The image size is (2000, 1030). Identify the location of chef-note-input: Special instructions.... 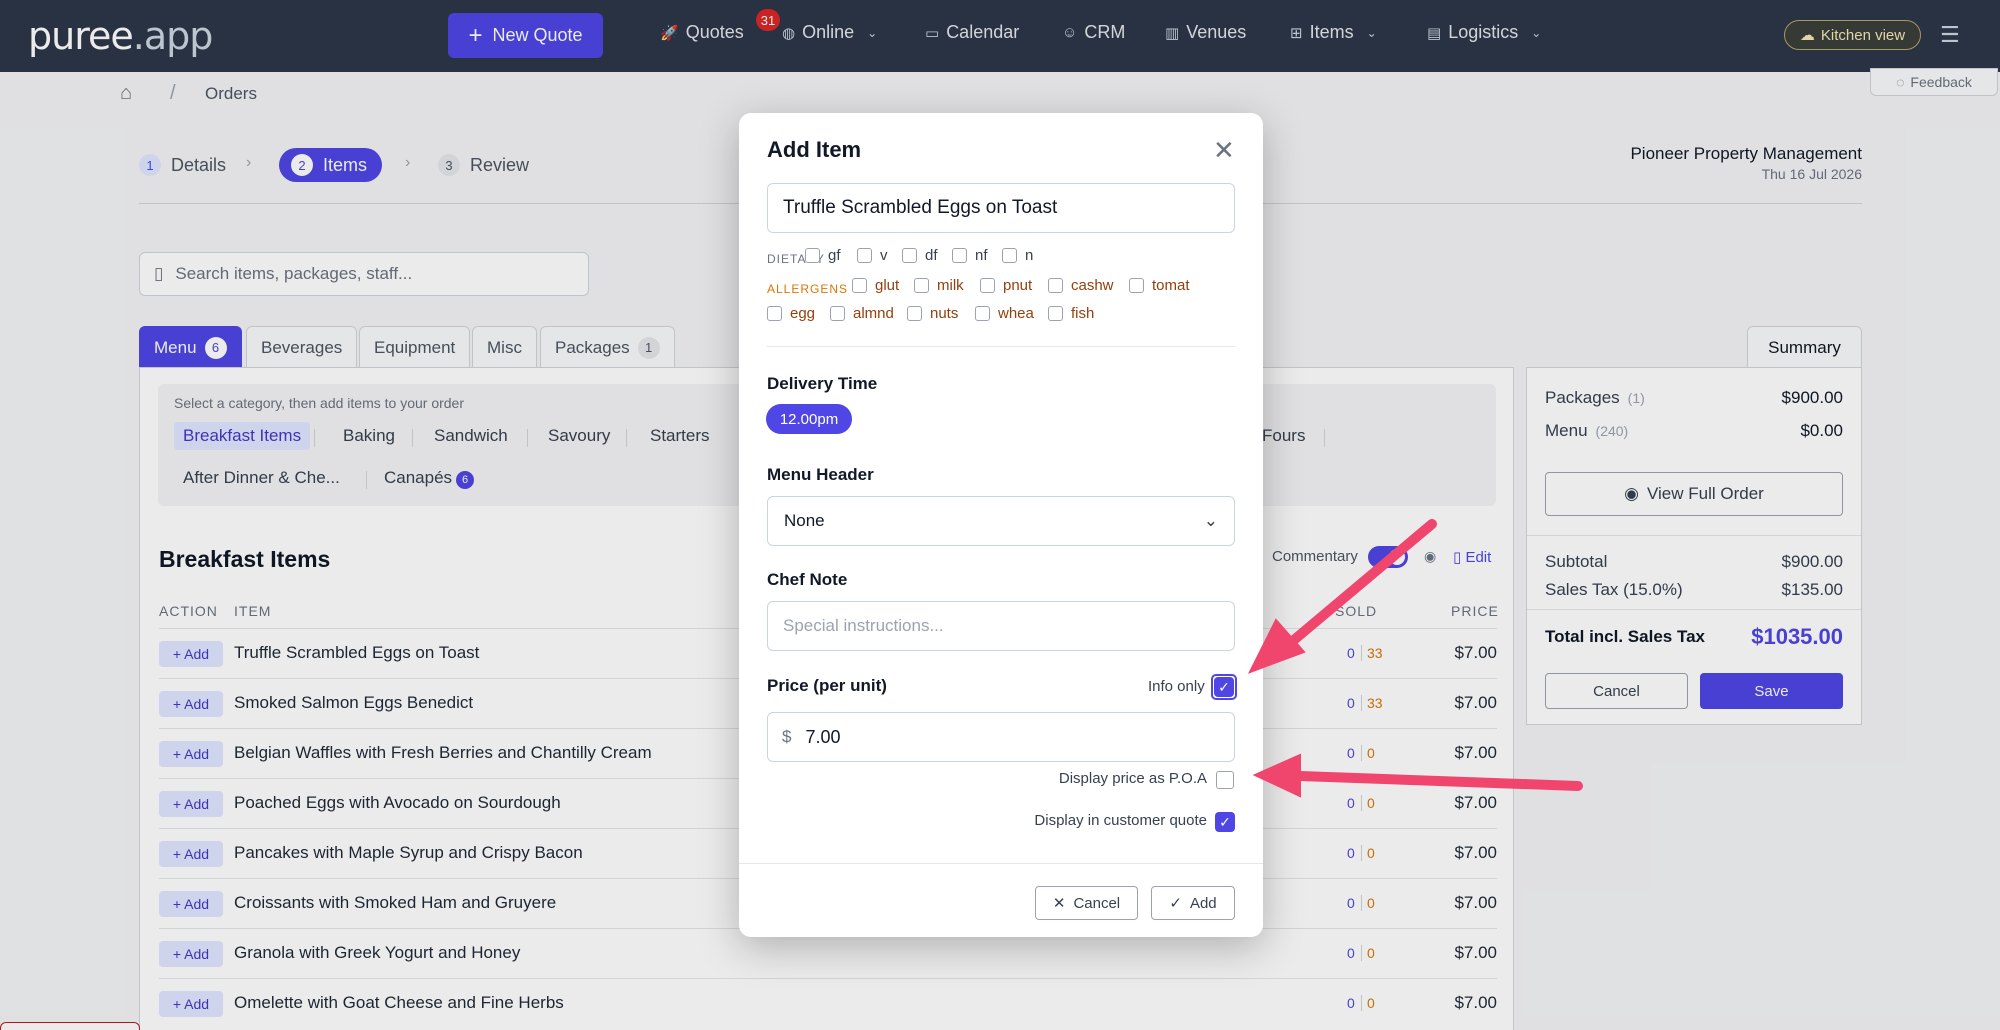
(1001, 626).